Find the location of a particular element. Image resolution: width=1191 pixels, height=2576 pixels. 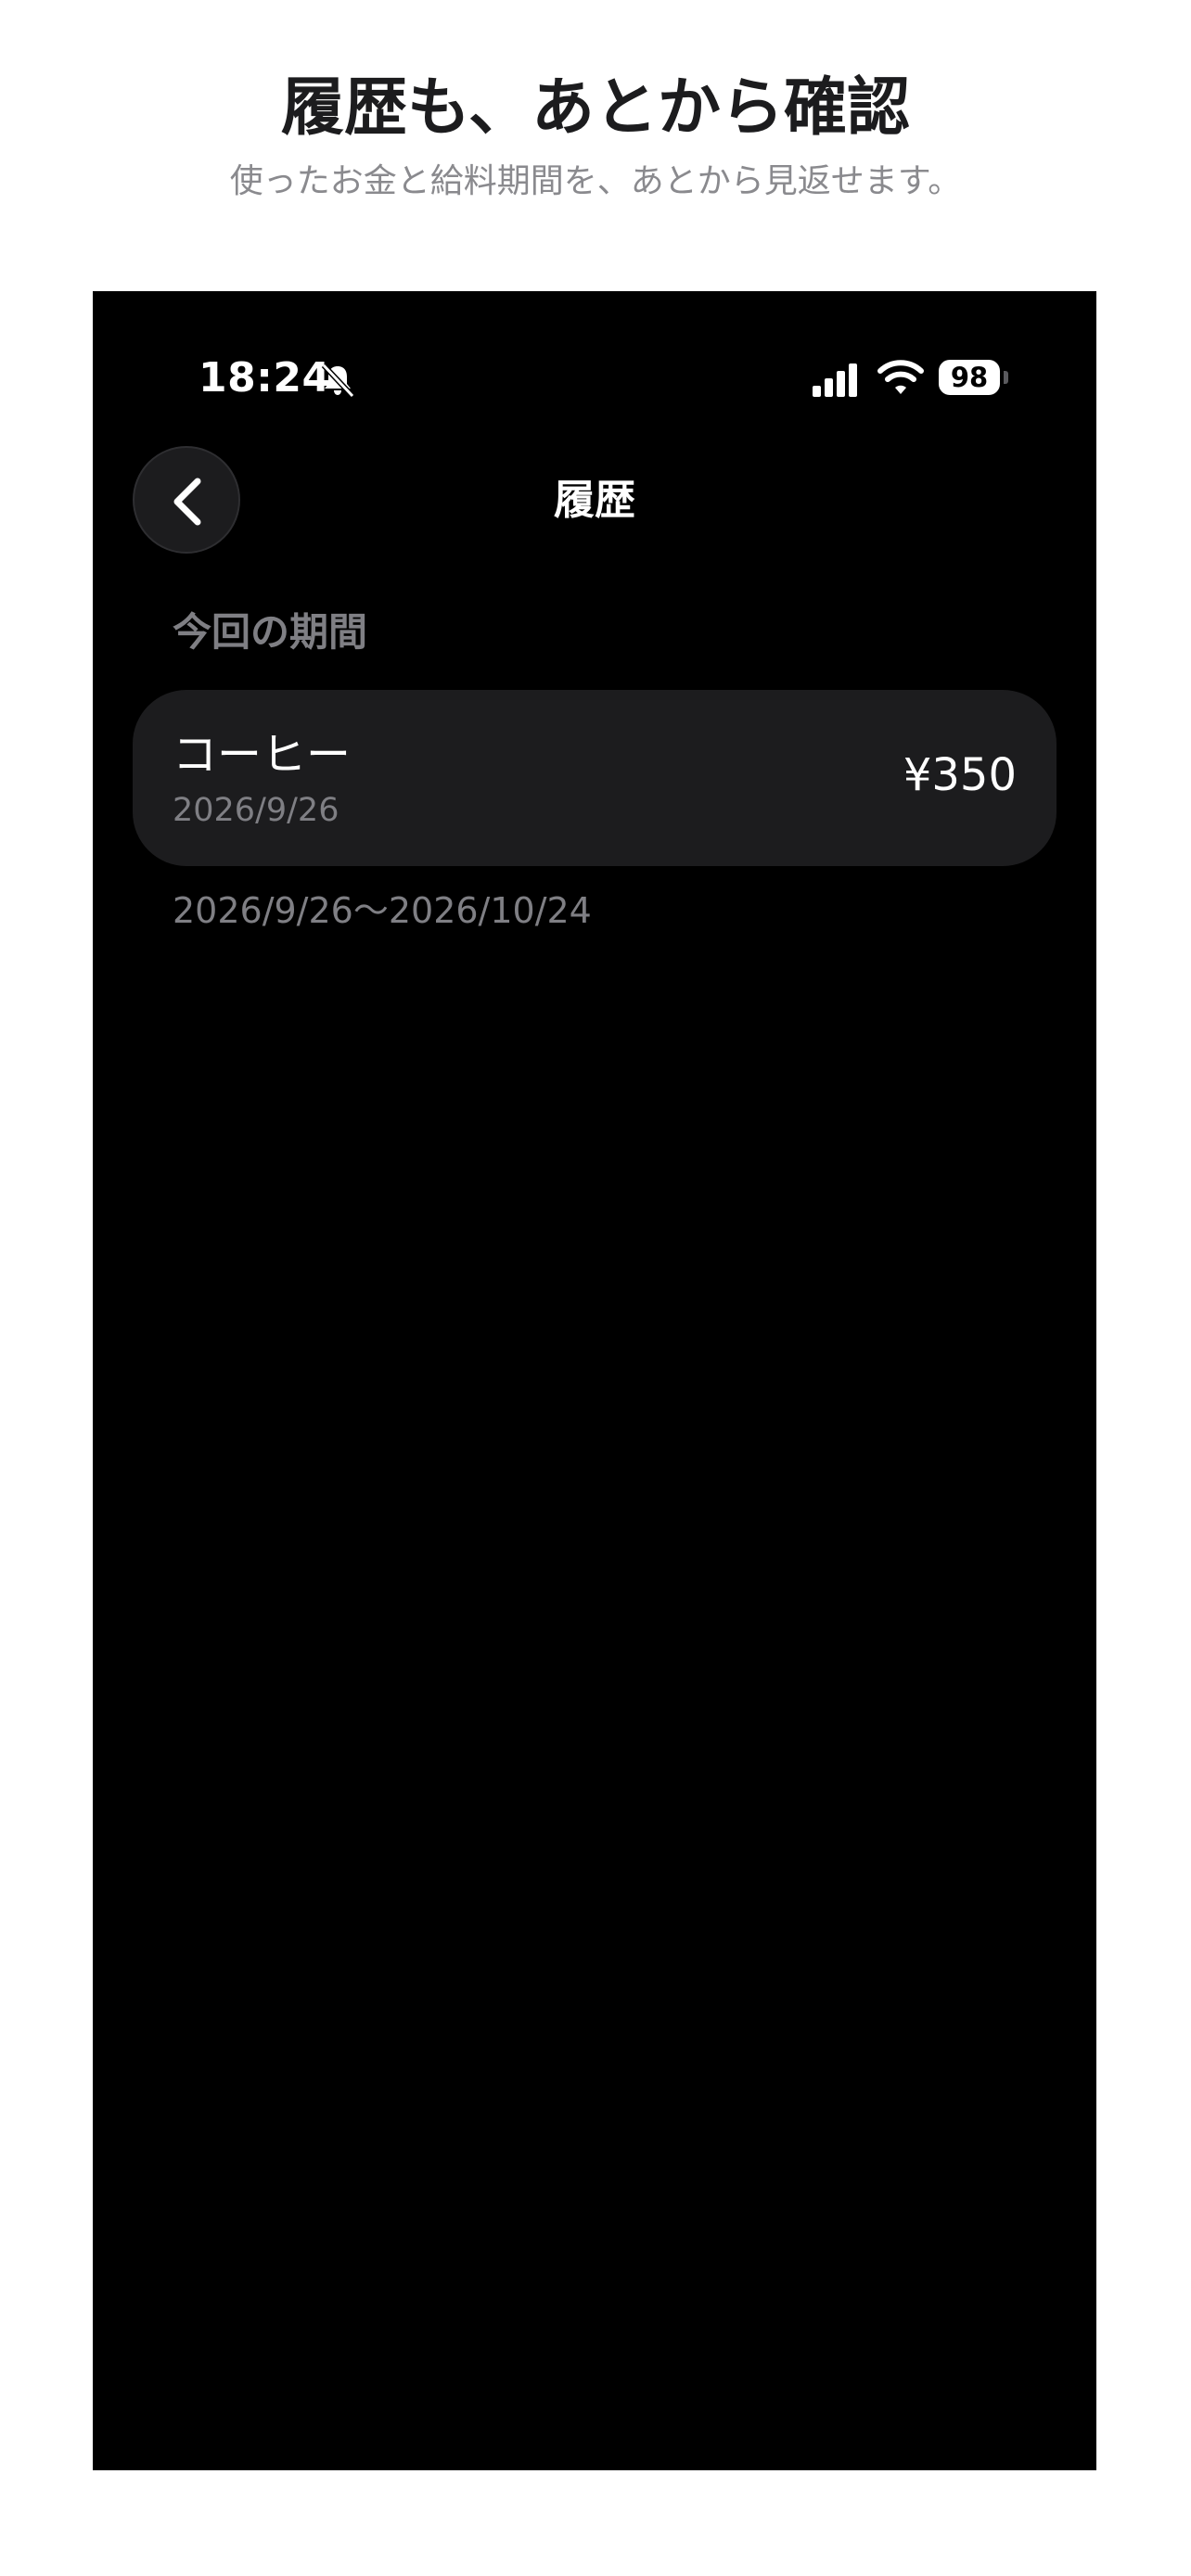

promo-subtitle: 使ったお金と給料期間を、あとから見返せます。 is located at coordinates (595, 181).